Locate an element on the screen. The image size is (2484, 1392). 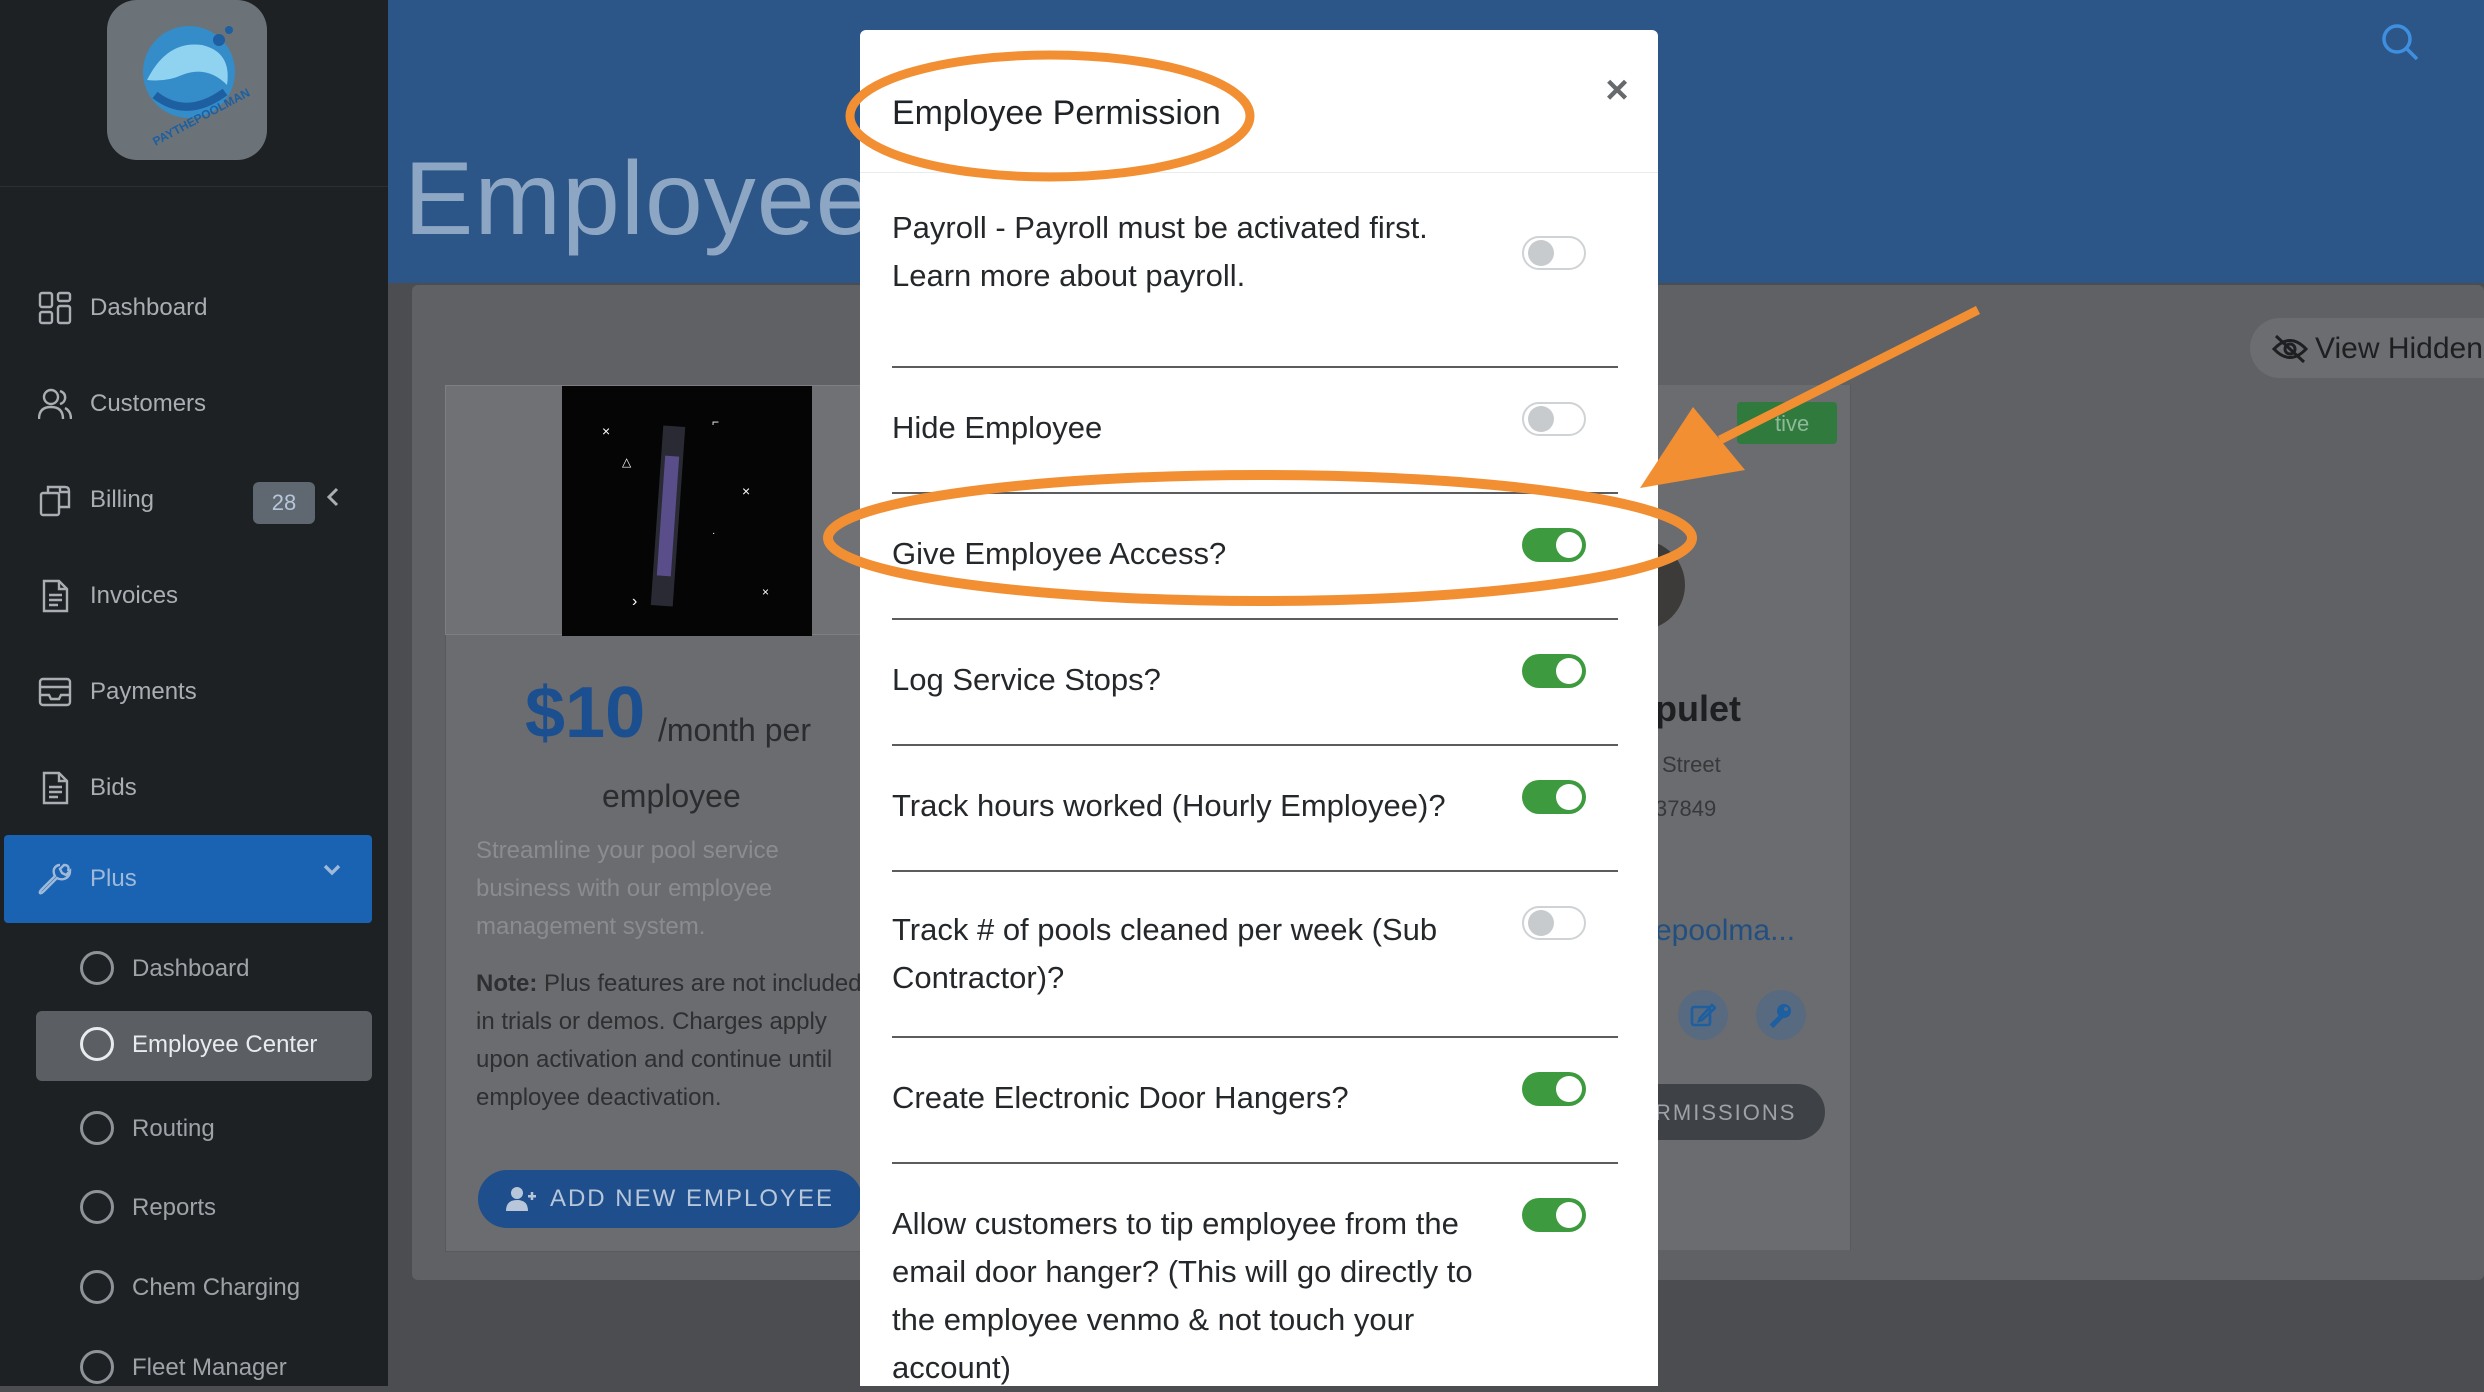
sub-item-employee-center: Employee Center is located at coordinates (204, 1046).